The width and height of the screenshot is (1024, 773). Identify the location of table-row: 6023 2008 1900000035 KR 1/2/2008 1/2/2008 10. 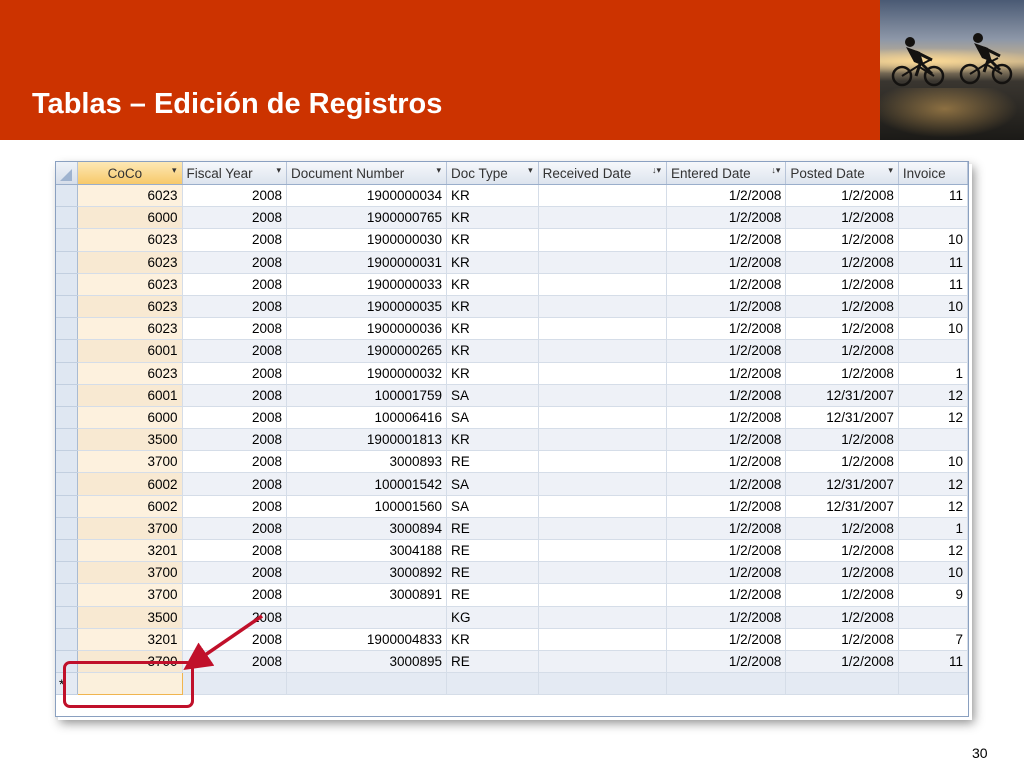
(512, 307).